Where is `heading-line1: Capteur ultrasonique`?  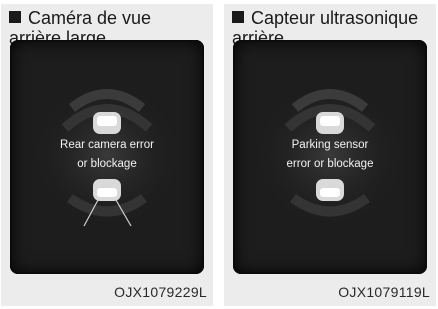
heading-line1: Capteur ultrasonique is located at coordinates (335, 18).